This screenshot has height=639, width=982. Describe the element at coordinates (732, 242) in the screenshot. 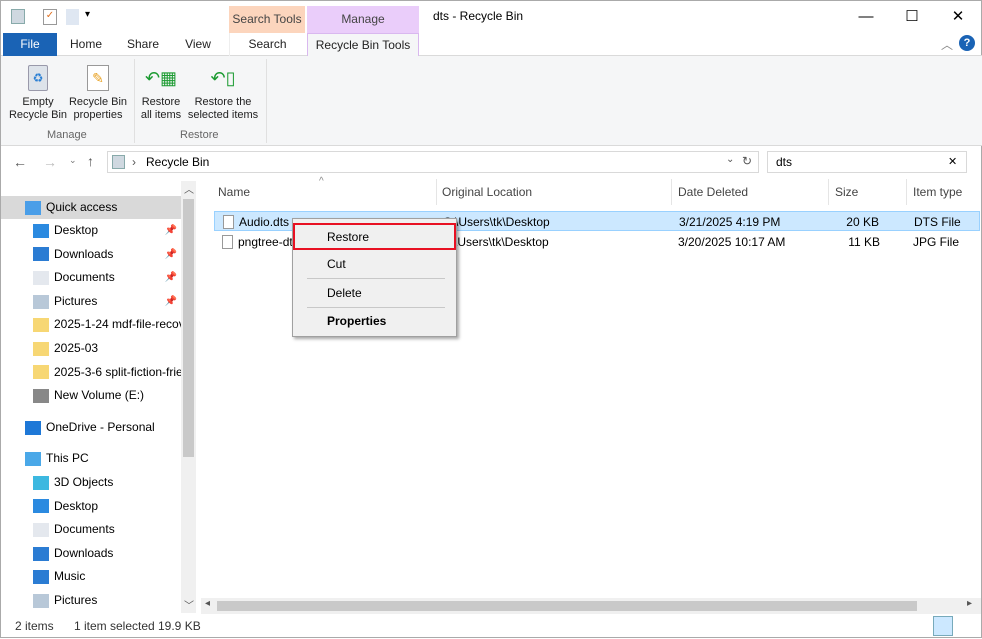

I see `file-date-deleted: 3/20/2025 10:17 AM` at that location.